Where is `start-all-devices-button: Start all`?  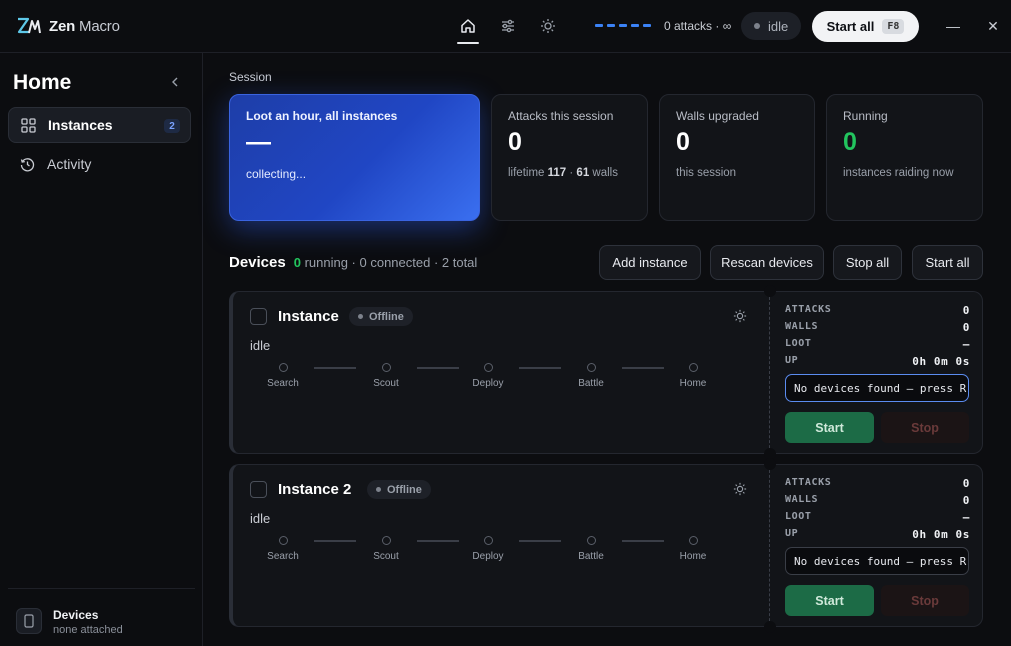
start-all-devices-button: Start all is located at coordinates (947, 262).